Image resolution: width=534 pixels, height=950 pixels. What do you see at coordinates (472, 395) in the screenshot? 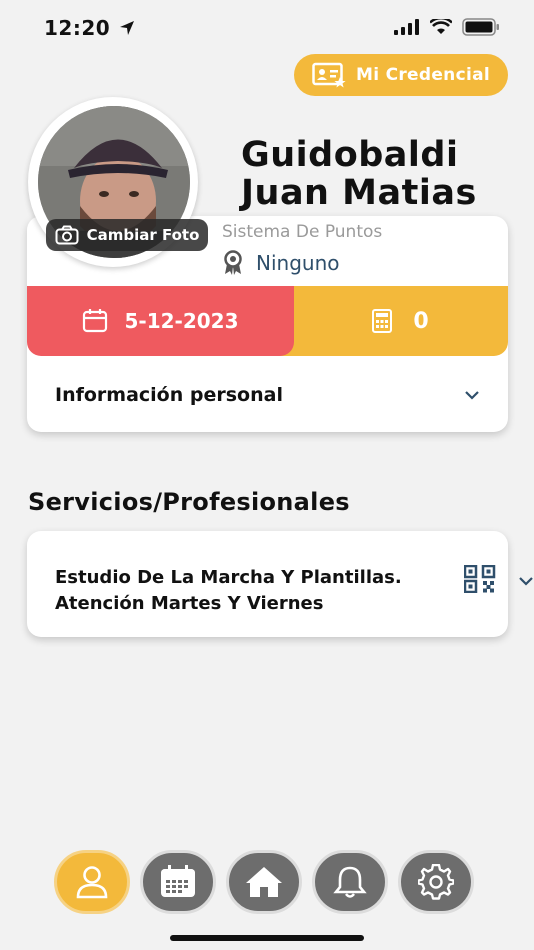
I see `chevron-down-icon` at bounding box center [472, 395].